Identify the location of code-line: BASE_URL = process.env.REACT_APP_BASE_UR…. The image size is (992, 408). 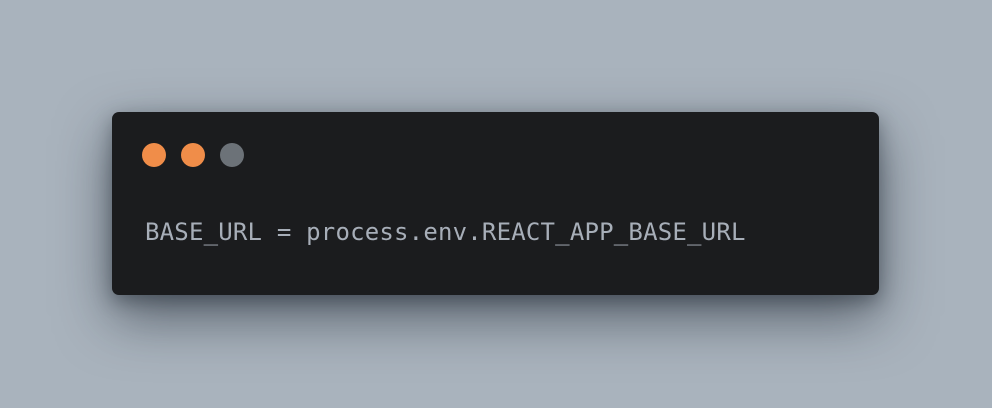
(445, 232).